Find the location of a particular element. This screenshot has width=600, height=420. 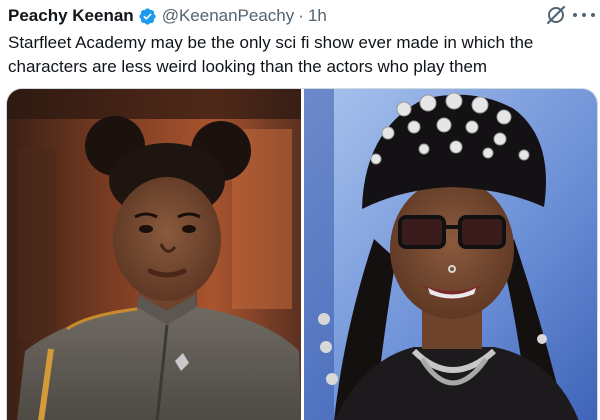

verified-badge-icon is located at coordinates (147, 16).